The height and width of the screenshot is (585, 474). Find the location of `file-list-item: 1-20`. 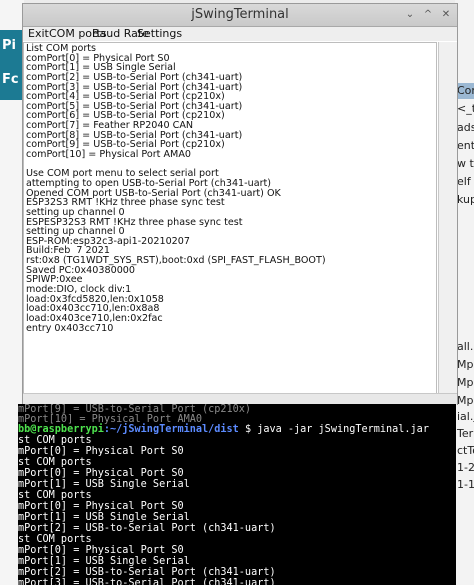

file-list-item: 1-20 is located at coordinates (465, 467).